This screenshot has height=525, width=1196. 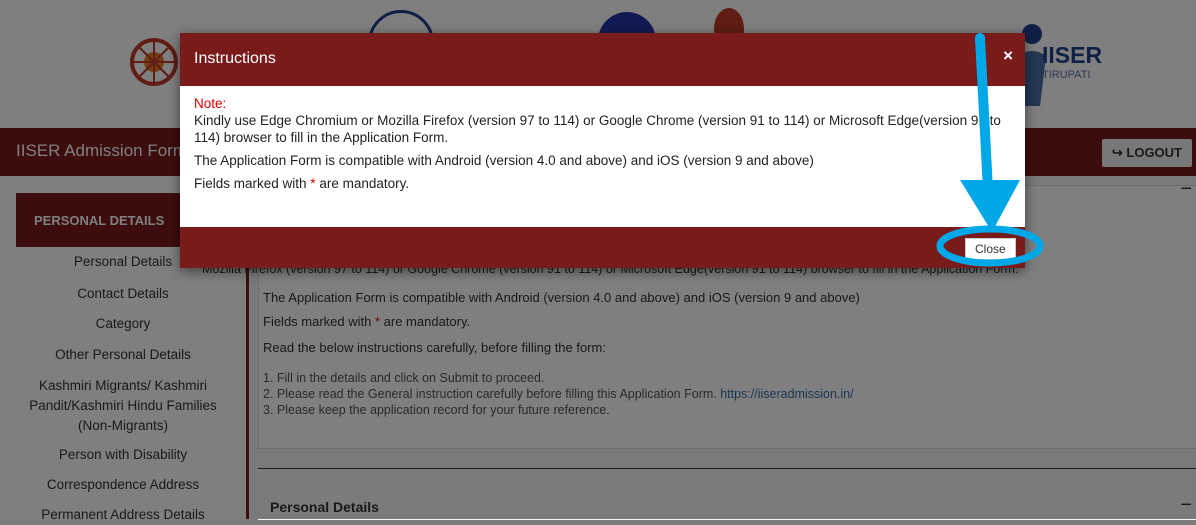 What do you see at coordinates (604, 183) in the screenshot?
I see `modal-mandatory-line: Fields marked with * are mandatory.` at bounding box center [604, 183].